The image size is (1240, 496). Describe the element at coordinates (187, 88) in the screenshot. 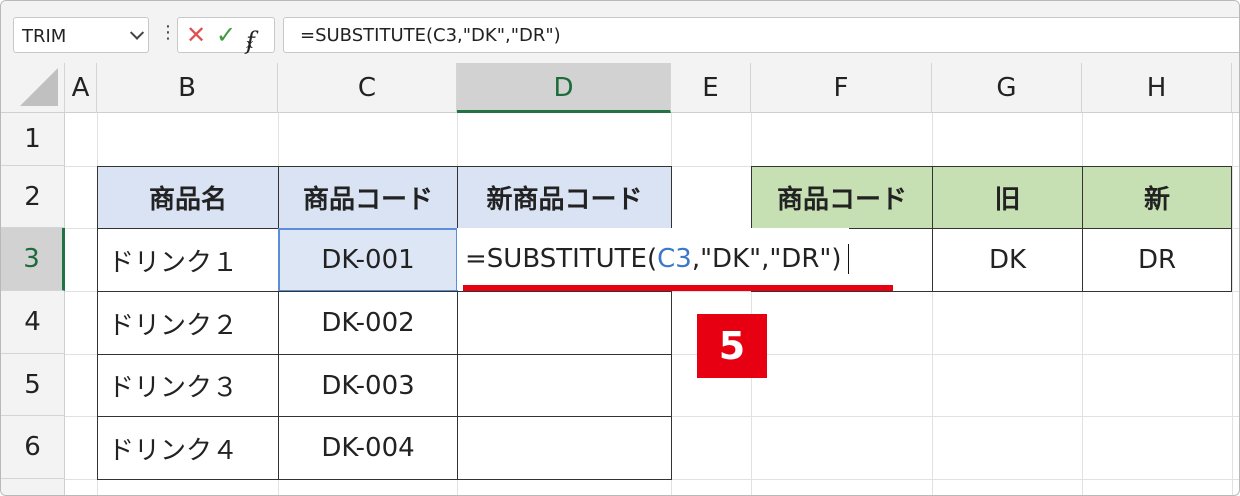

I see `column-header-b: B` at that location.